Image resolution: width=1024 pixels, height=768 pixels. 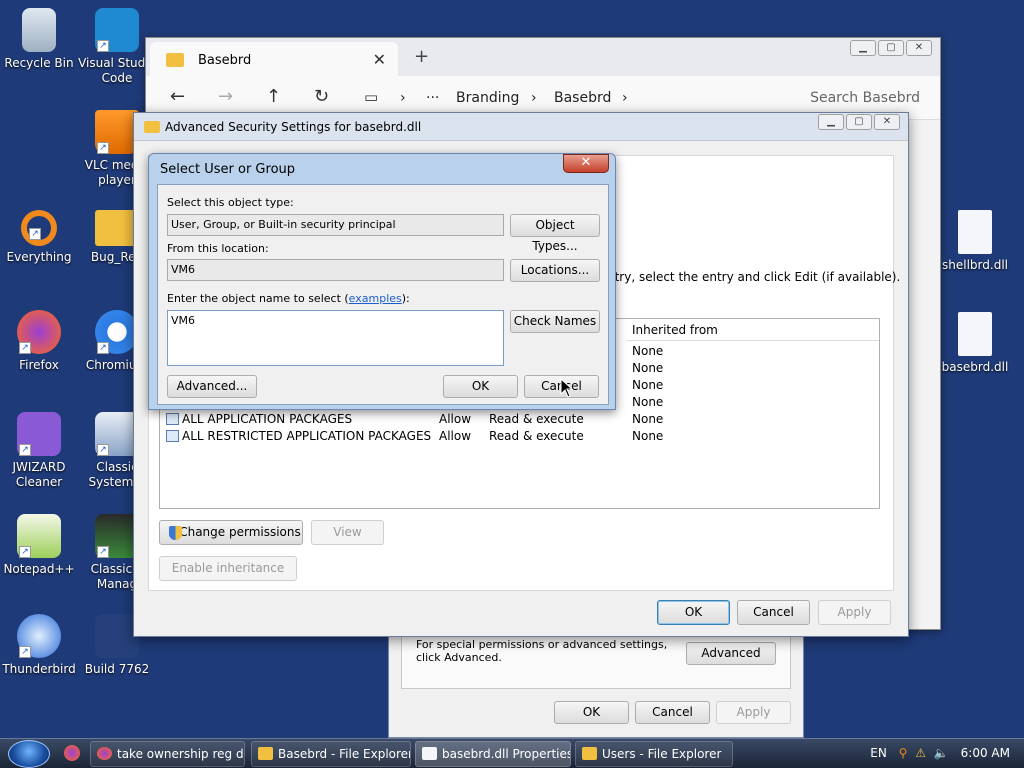 What do you see at coordinates (865, 98) in the screenshot?
I see `search-input: Search Basebrd` at bounding box center [865, 98].